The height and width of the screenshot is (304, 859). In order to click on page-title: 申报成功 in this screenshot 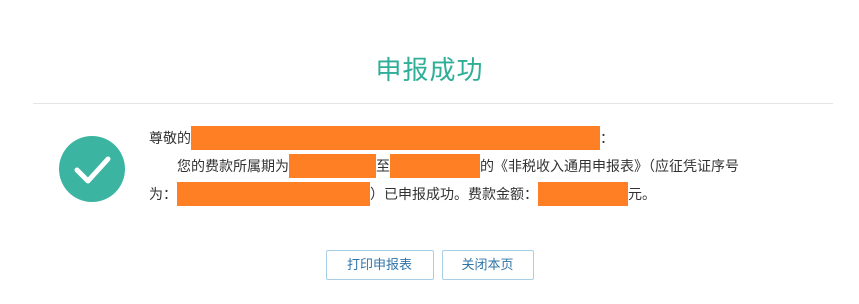, I will do `click(429, 71)`.